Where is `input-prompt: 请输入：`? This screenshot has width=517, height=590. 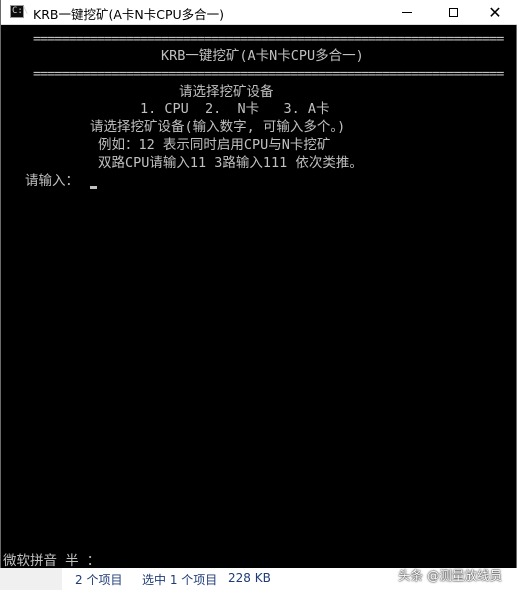 input-prompt: 请输入： is located at coordinates (52, 181).